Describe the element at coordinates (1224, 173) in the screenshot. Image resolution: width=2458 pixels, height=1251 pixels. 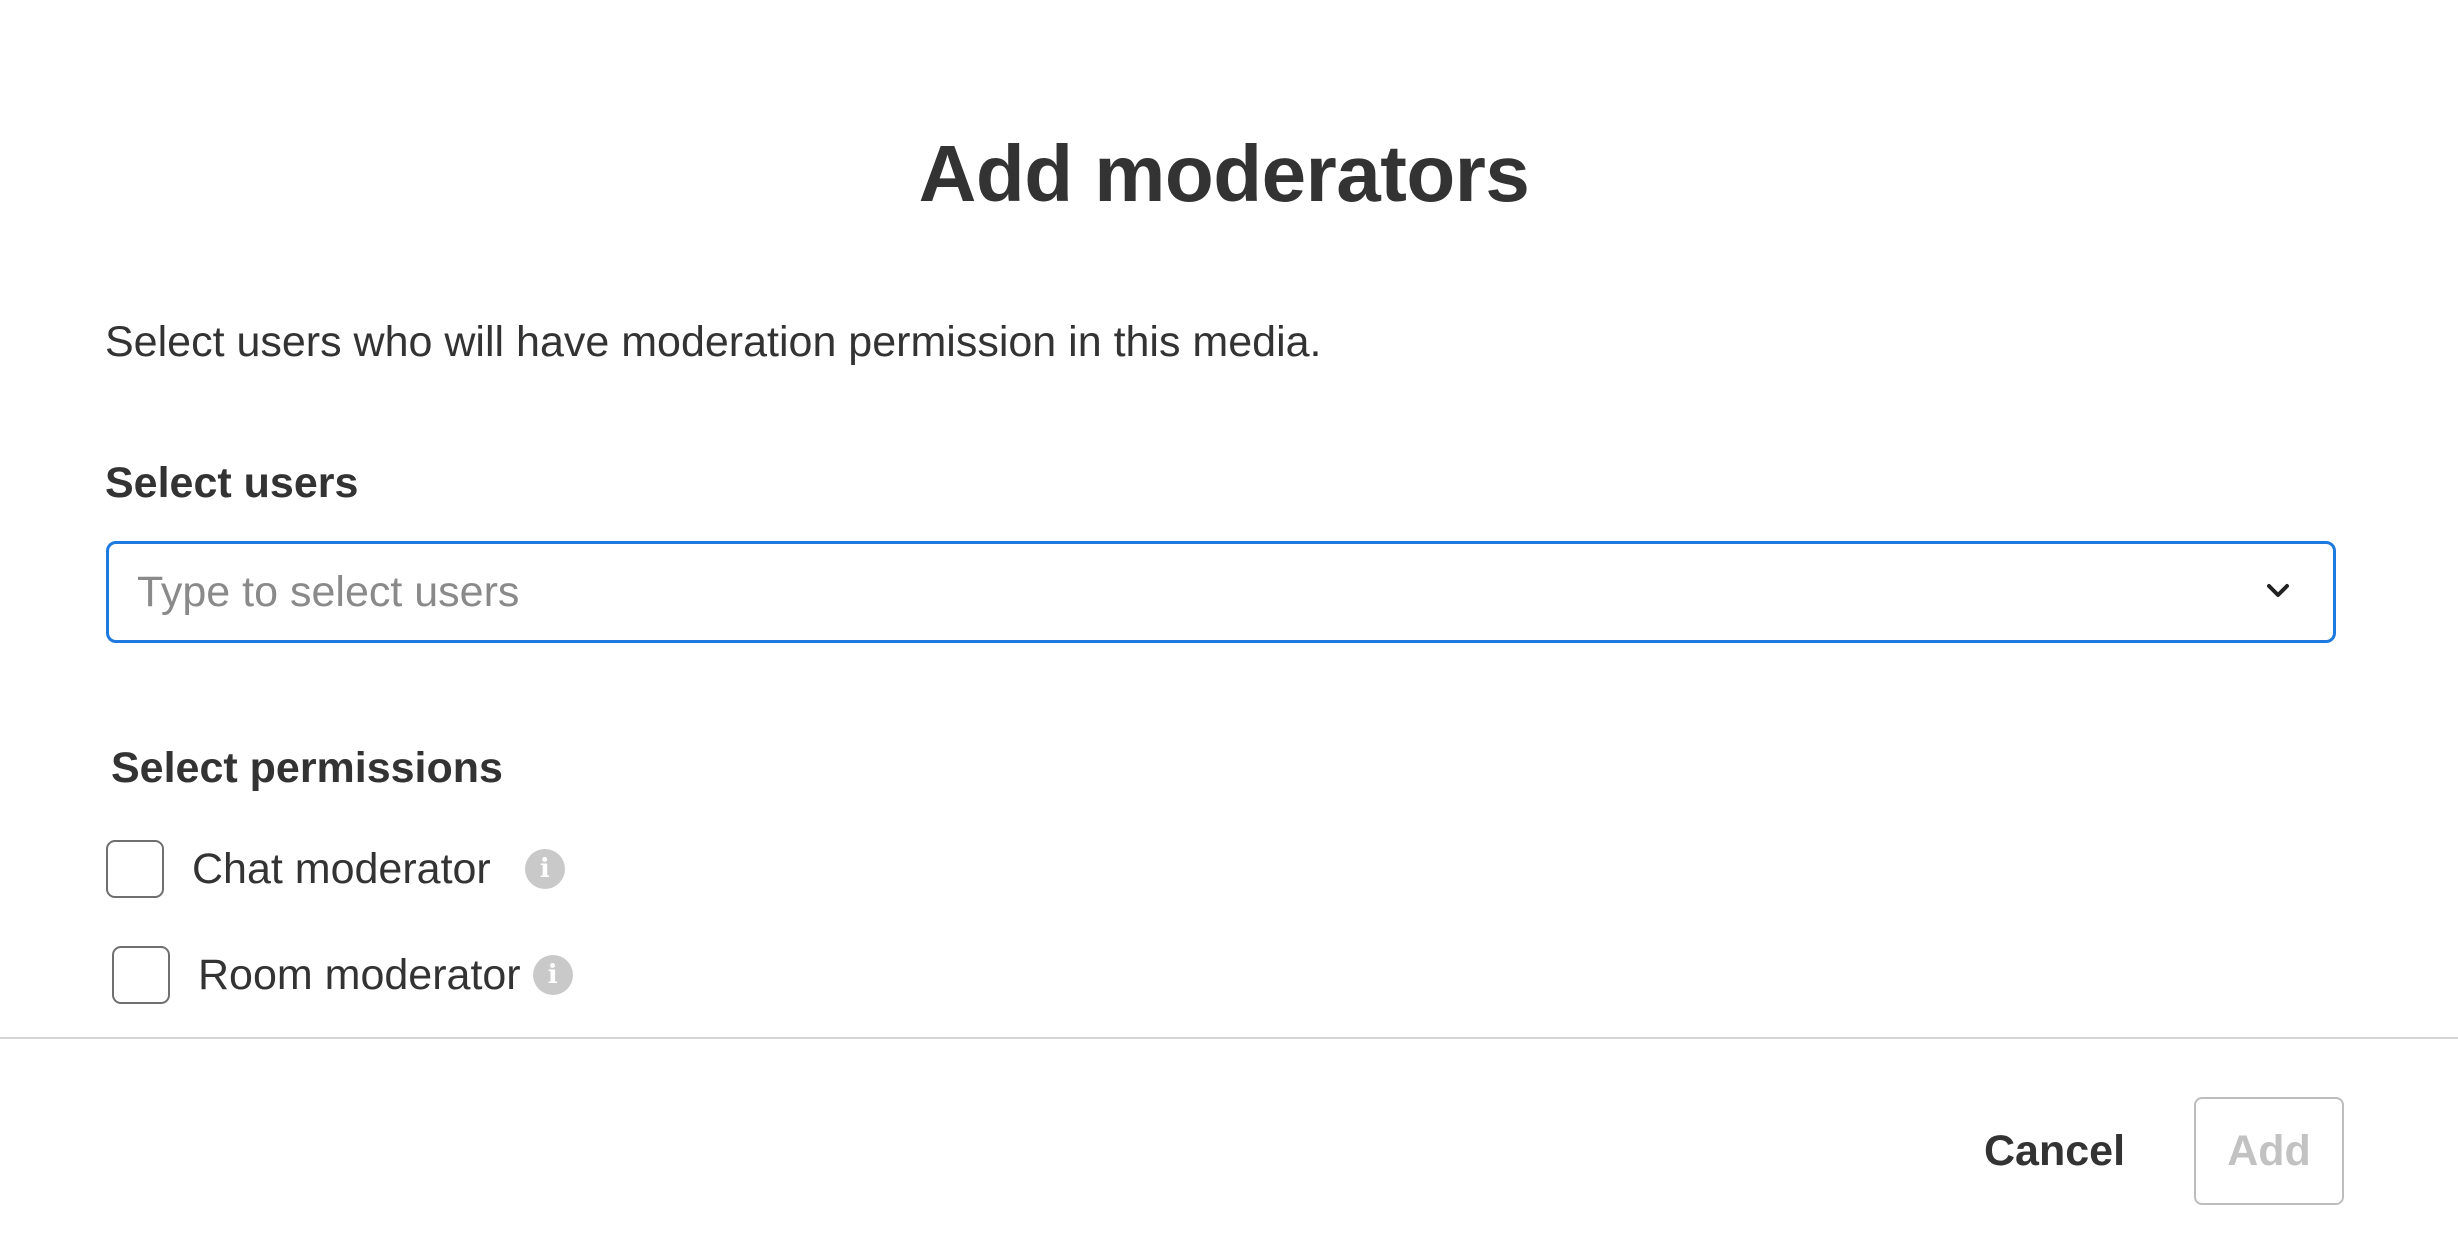
I see `dialog-title: Add moderators` at that location.